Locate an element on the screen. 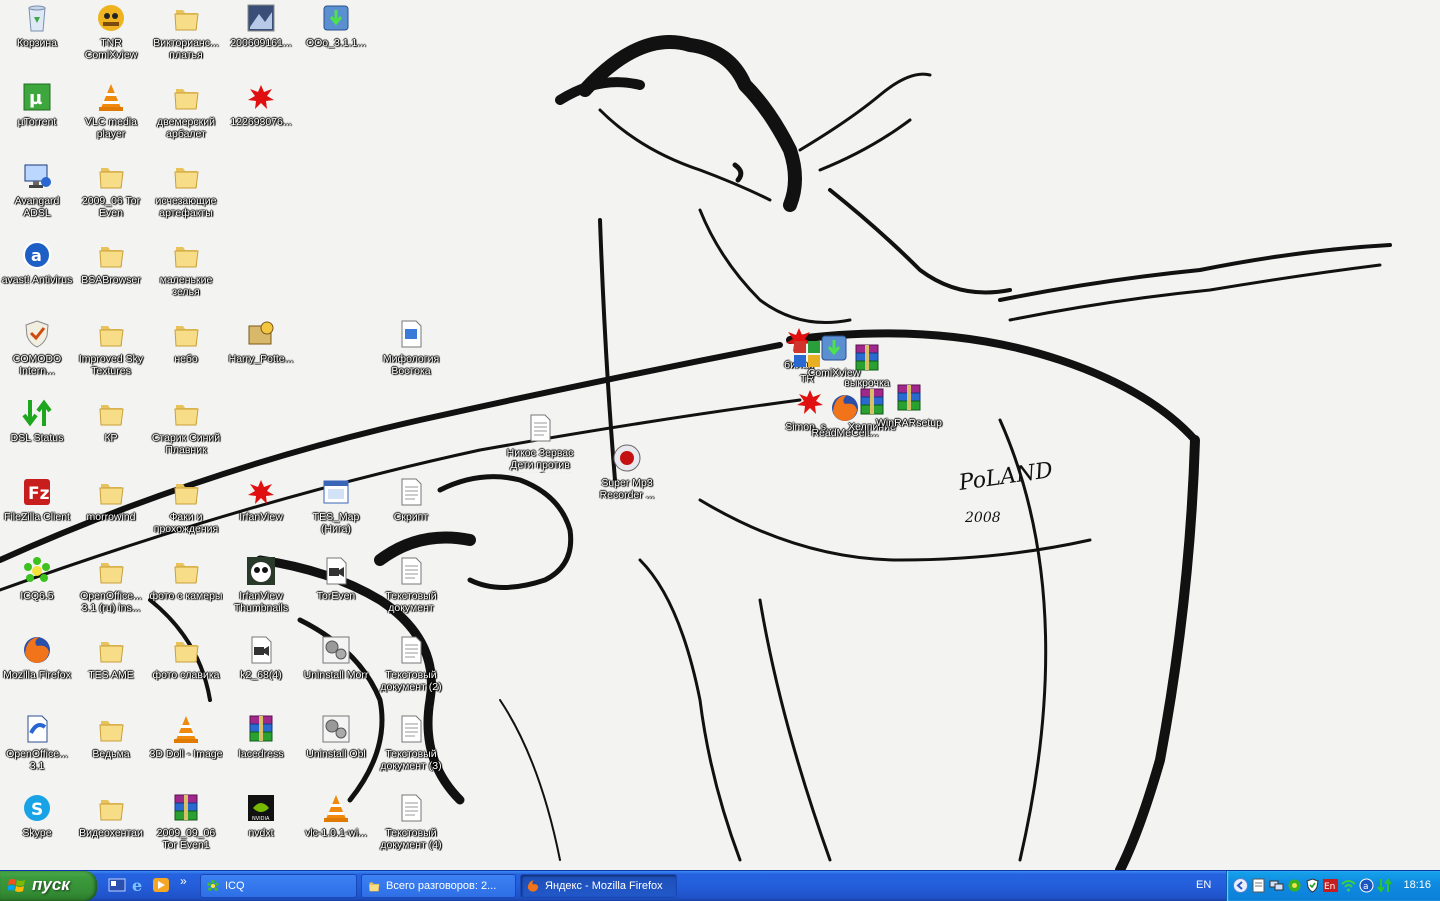 The height and width of the screenshot is (901, 1440). clock: 18:16 is located at coordinates (1417, 885).